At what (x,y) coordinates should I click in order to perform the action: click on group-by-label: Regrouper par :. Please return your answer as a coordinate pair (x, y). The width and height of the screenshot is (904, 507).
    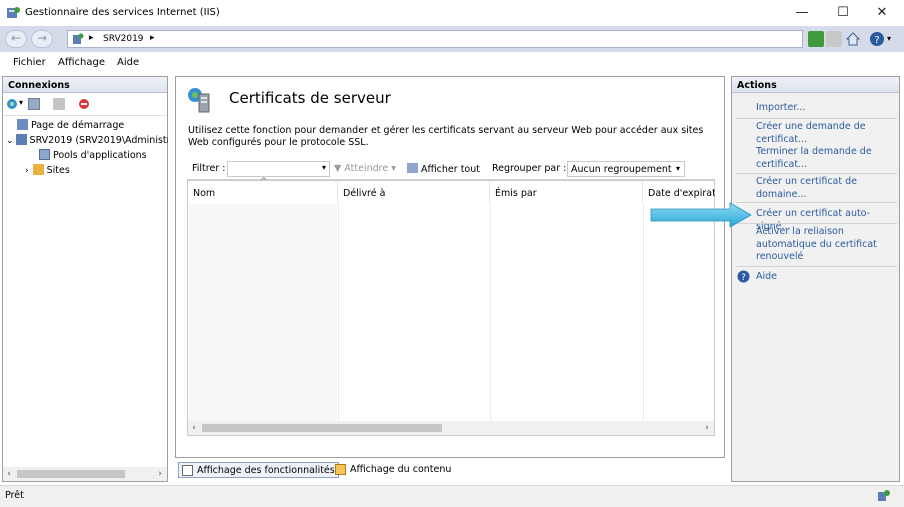
    Looking at the image, I should click on (529, 168).